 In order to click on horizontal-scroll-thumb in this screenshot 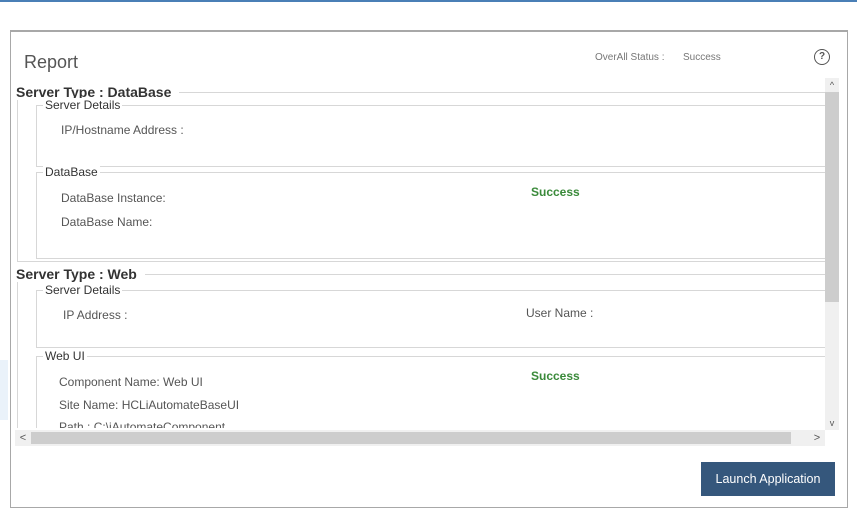, I will do `click(411, 438)`.